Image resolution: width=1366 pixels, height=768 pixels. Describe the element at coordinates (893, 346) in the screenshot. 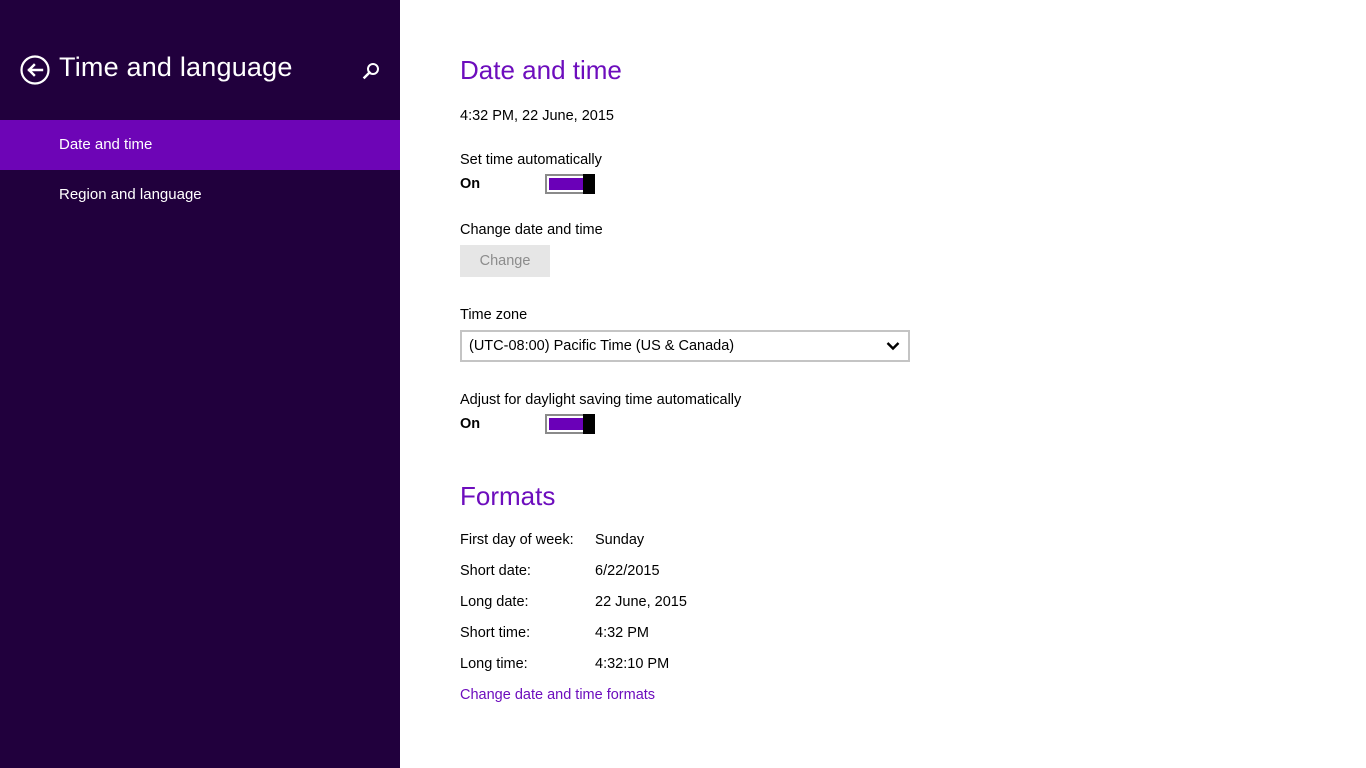

I see `chevron-down-icon` at that location.